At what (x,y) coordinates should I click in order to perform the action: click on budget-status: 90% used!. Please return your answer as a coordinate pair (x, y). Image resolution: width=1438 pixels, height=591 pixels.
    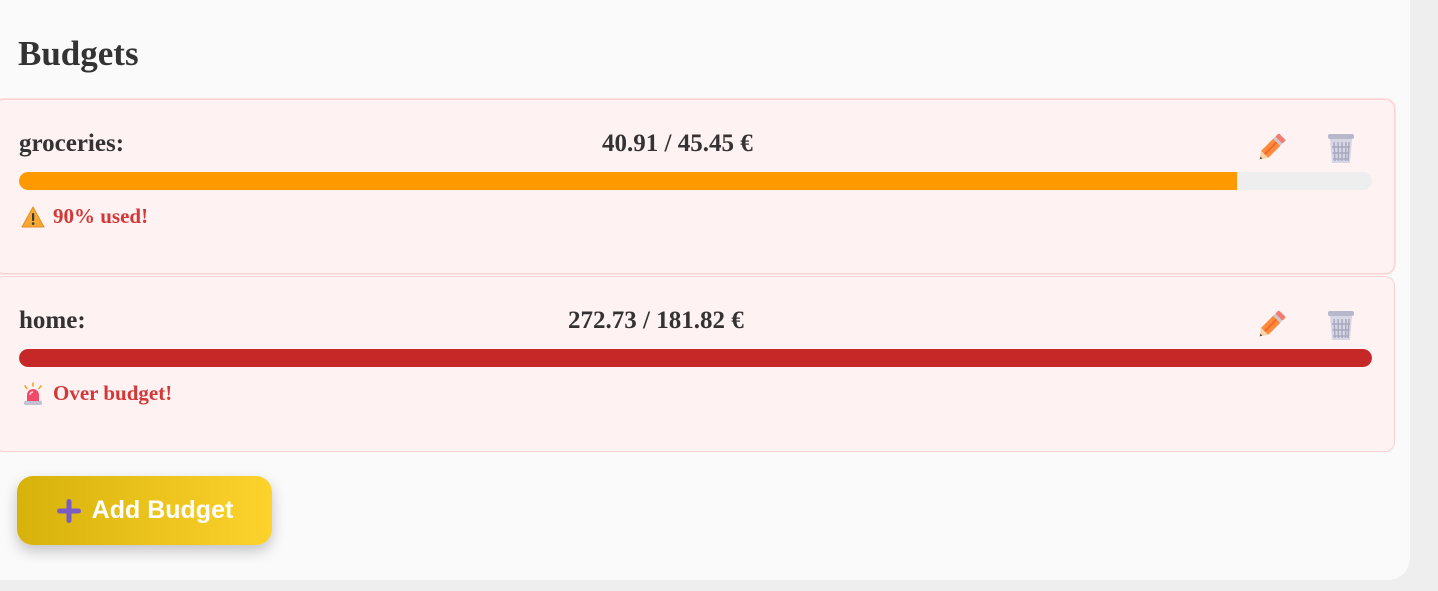
    Looking at the image, I should click on (84, 216).